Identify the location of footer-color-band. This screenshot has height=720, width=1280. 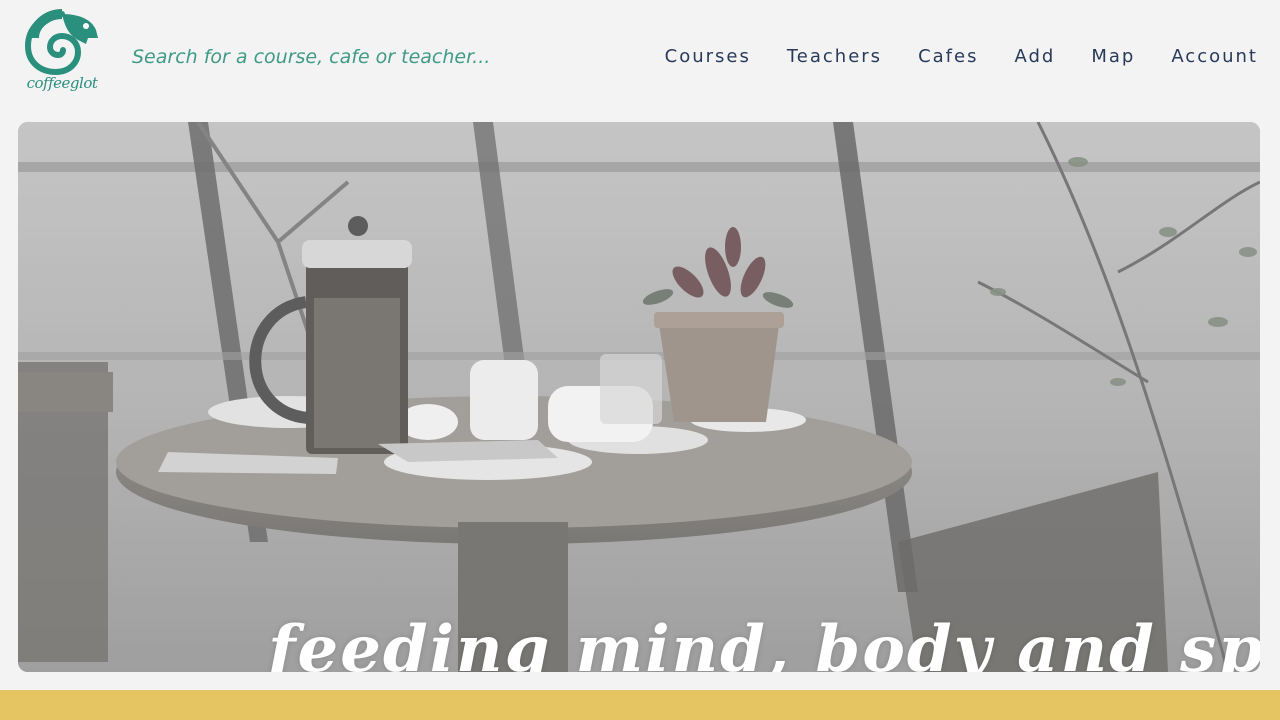
(640, 705).